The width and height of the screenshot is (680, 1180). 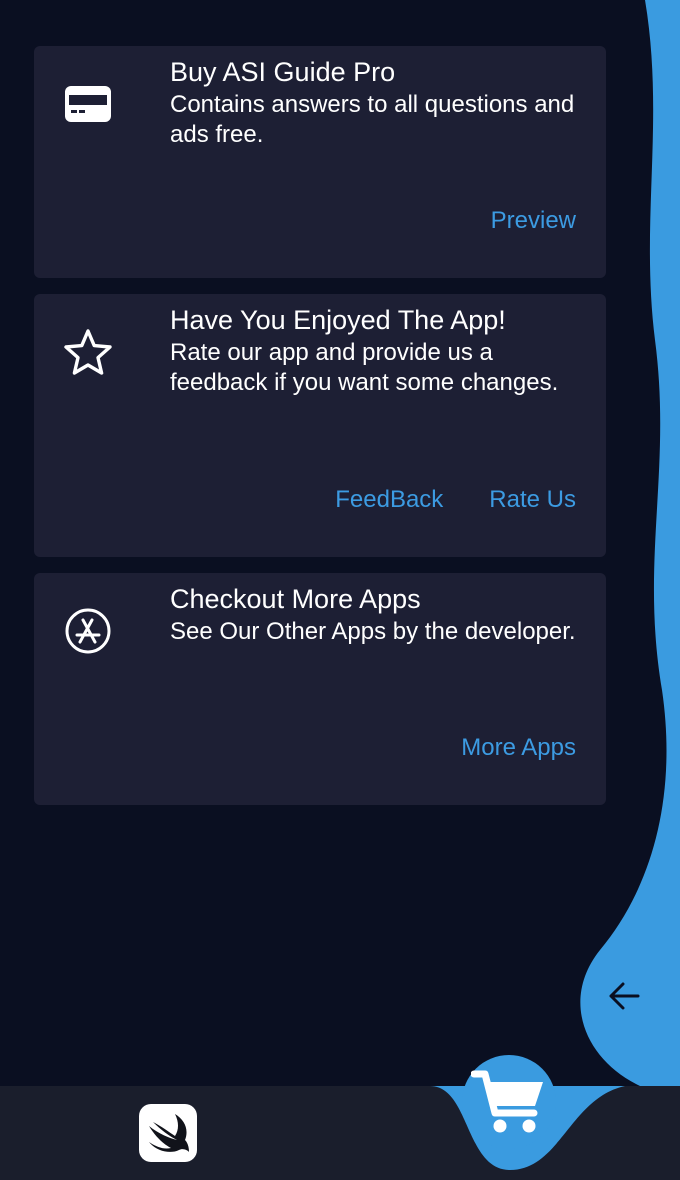 What do you see at coordinates (295, 599) in the screenshot?
I see `more-apps-title: Checkout More Apps` at bounding box center [295, 599].